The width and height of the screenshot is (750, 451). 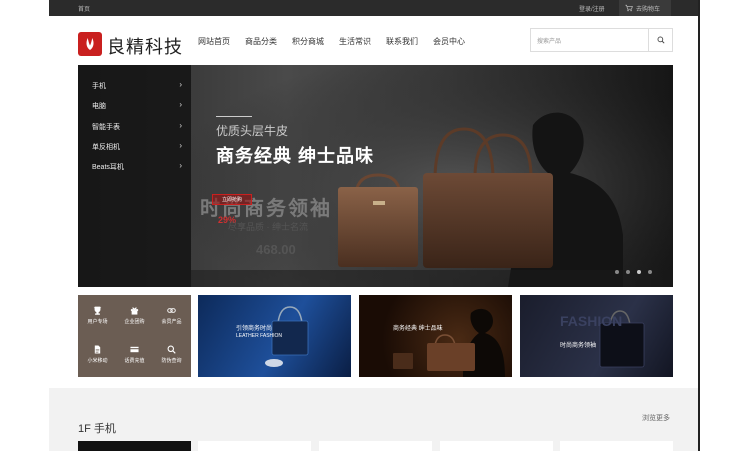 What do you see at coordinates (134, 311) in the screenshot?
I see `gift-icon` at bounding box center [134, 311].